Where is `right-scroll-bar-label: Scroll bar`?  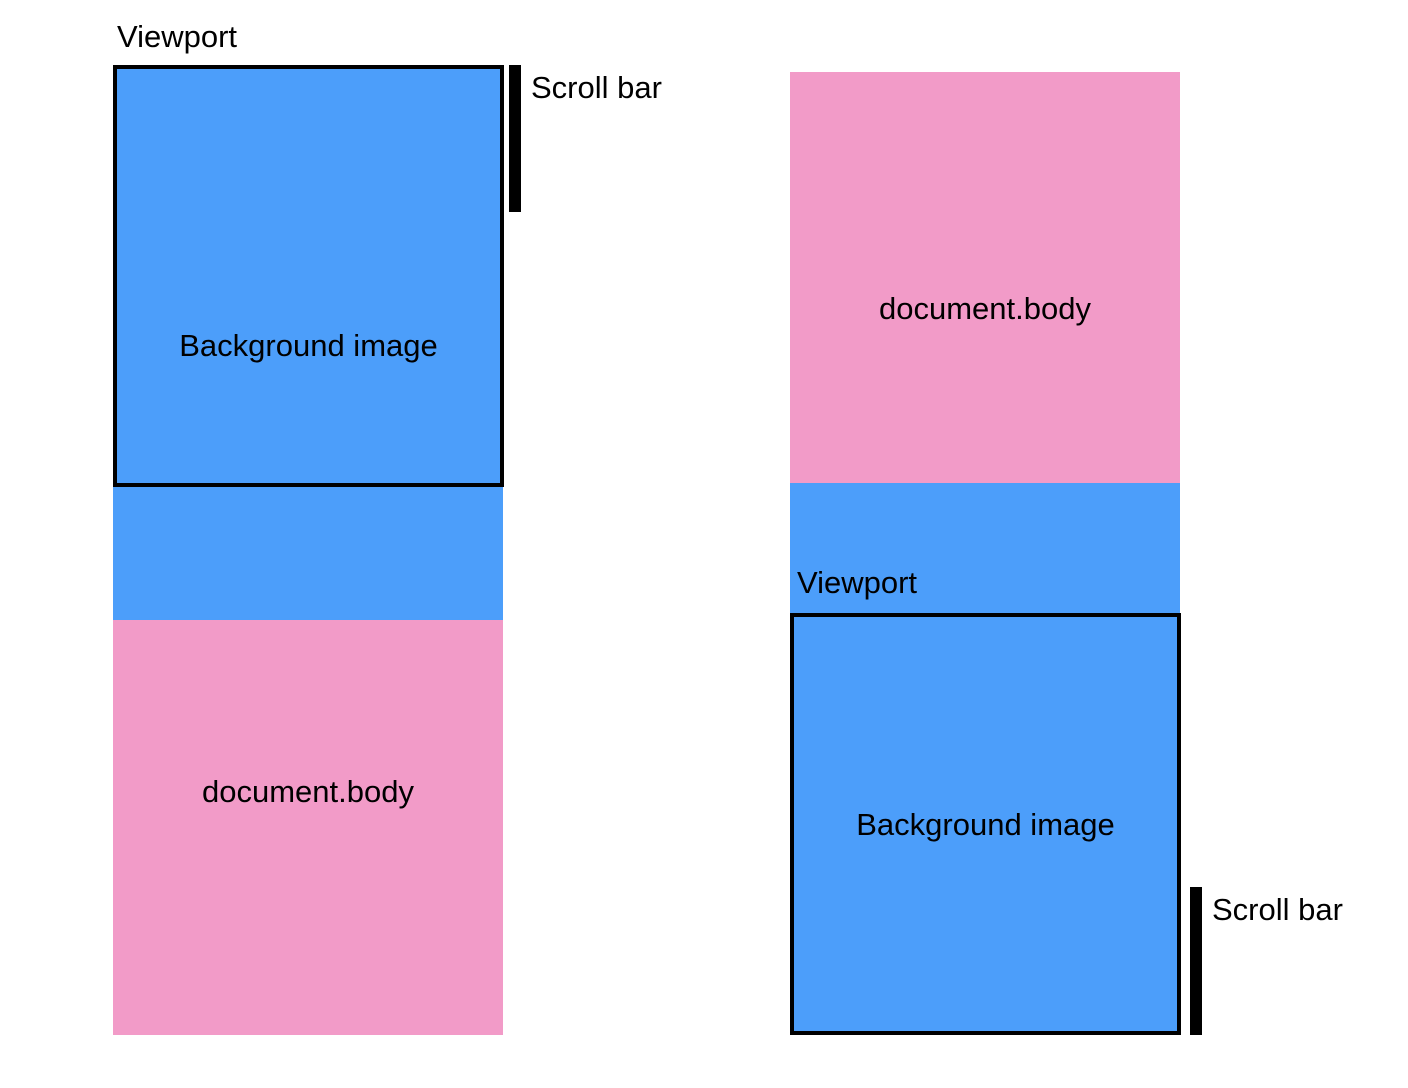 right-scroll-bar-label: Scroll bar is located at coordinates (1277, 909).